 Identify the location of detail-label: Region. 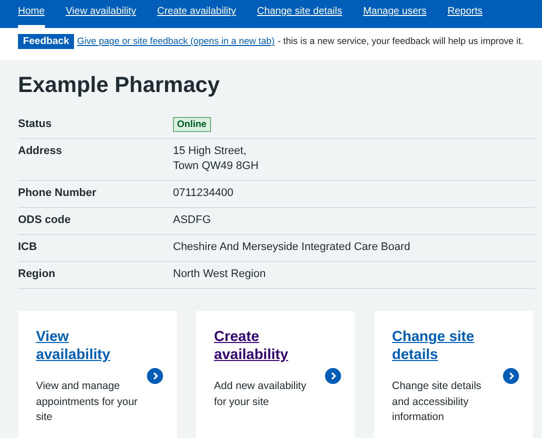
(37, 274).